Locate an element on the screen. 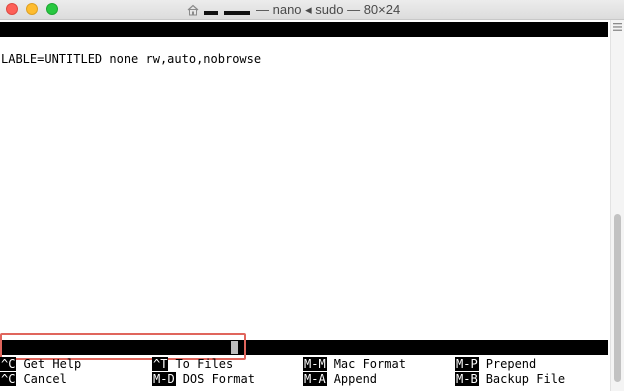 Image resolution: width=624 pixels, height=391 pixels. shortcut-key: M-A is located at coordinates (315, 379).